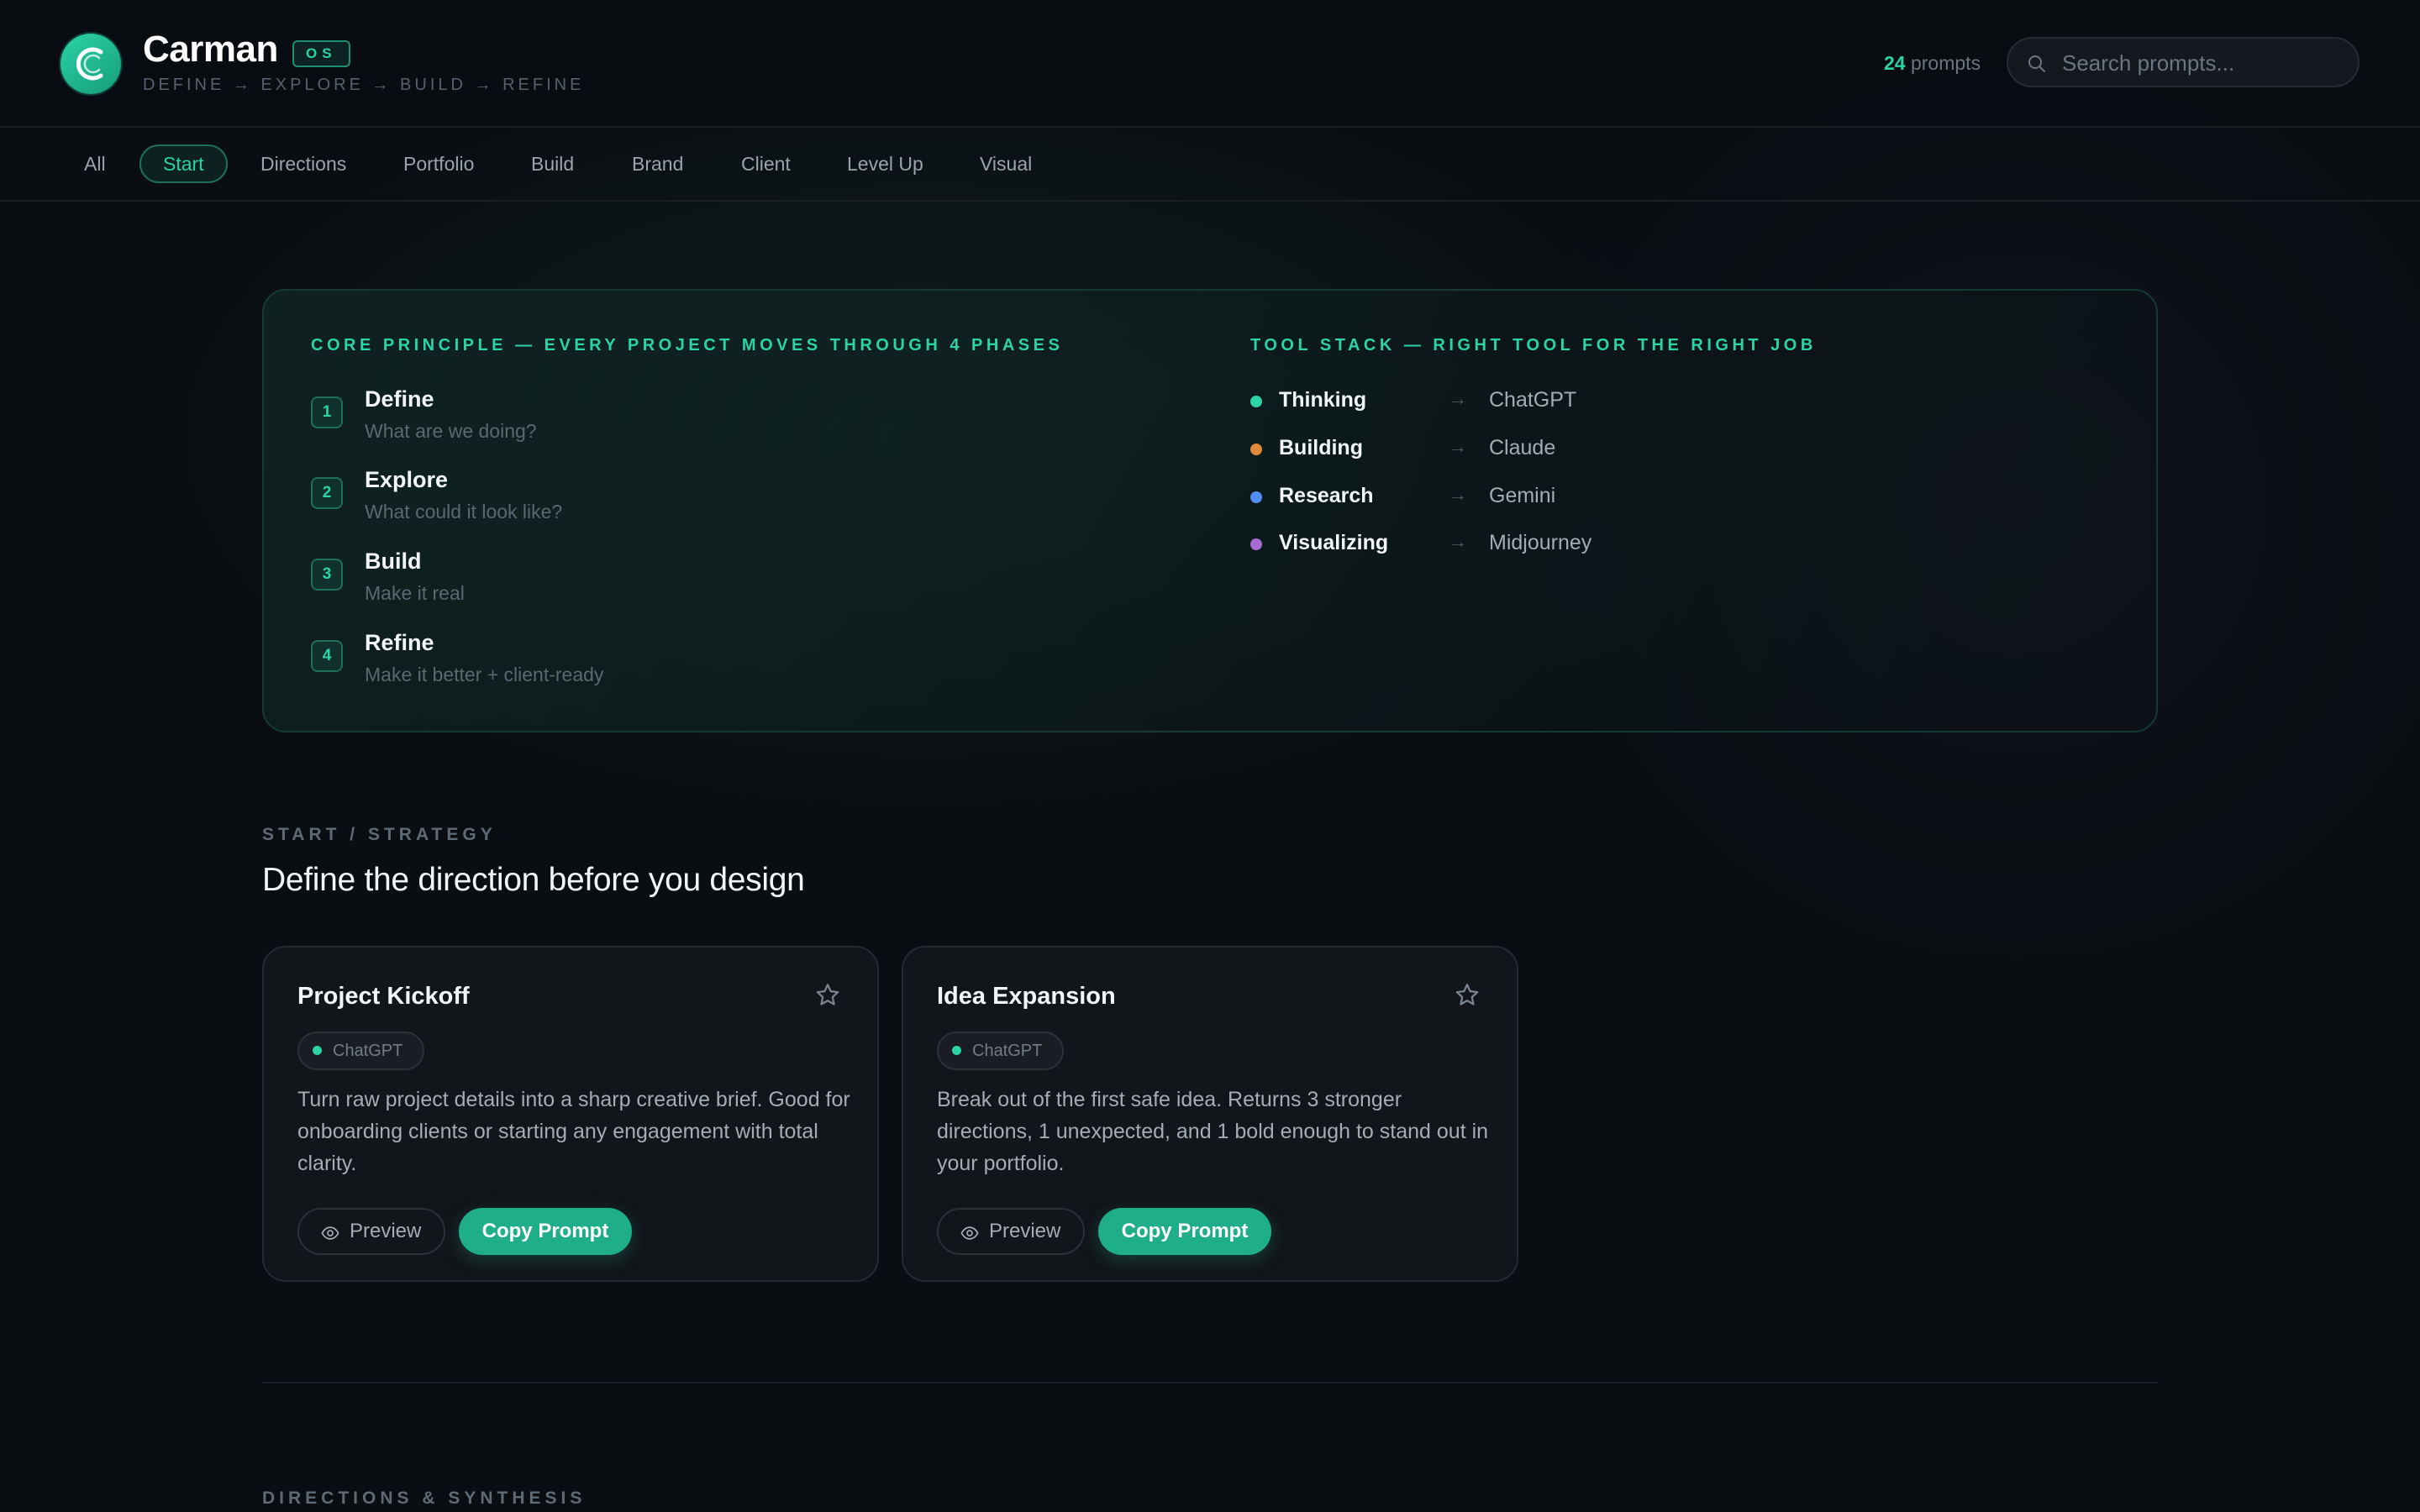  I want to click on section-title: Define the direction before you design, so click(533, 880).